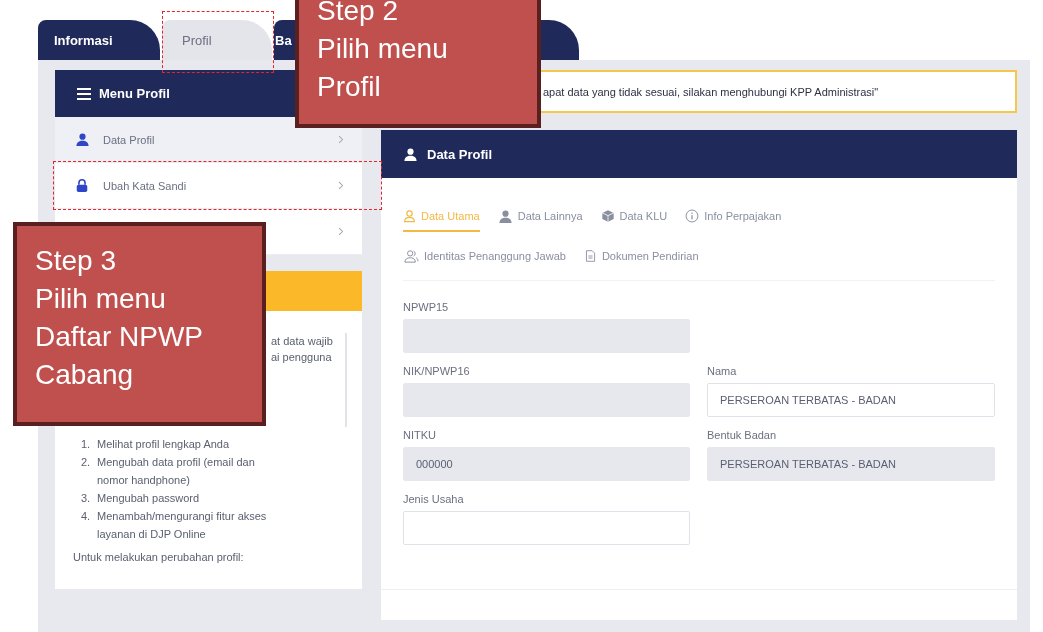  What do you see at coordinates (86, 462) in the screenshot?
I see `list-number: 2.` at bounding box center [86, 462].